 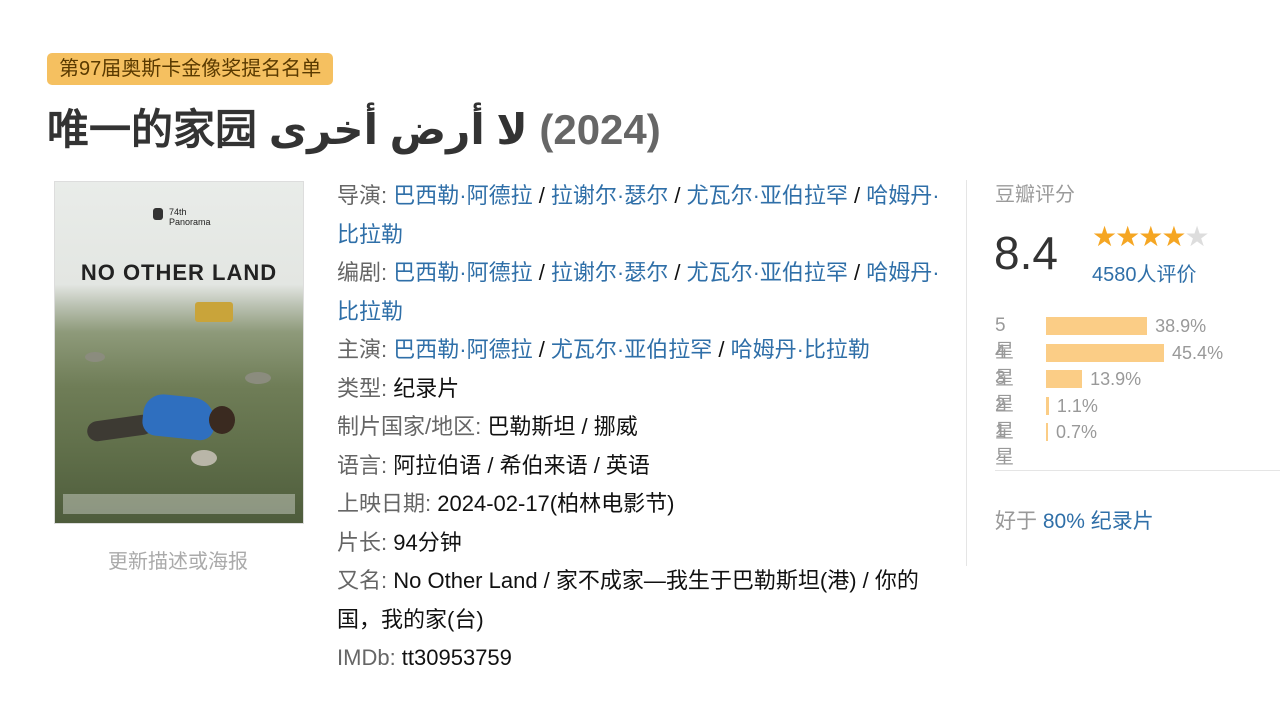 I want to click on runtime-row: 片长: 94分钟, so click(x=399, y=542).